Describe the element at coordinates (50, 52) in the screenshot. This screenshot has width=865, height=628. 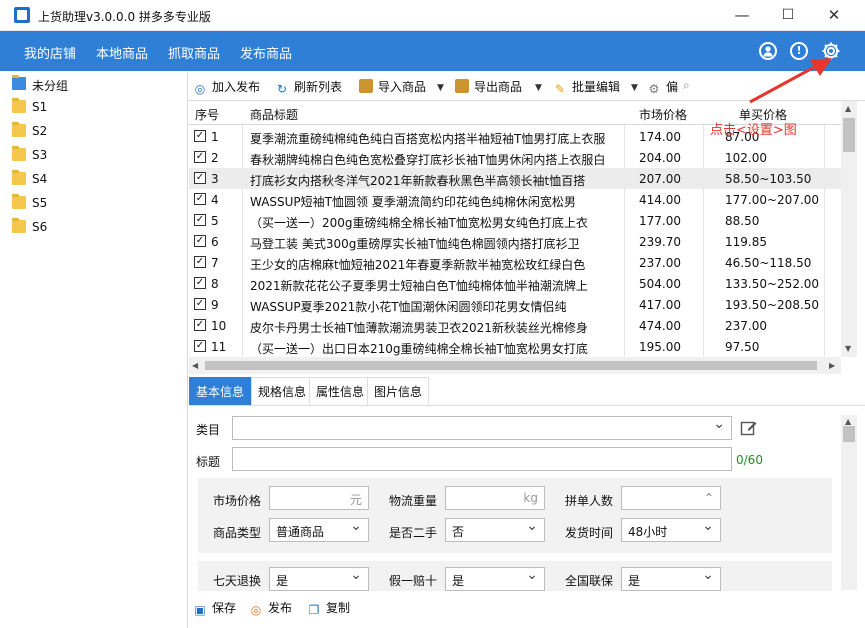
I see `menu-my-shop: 我的店铺` at that location.